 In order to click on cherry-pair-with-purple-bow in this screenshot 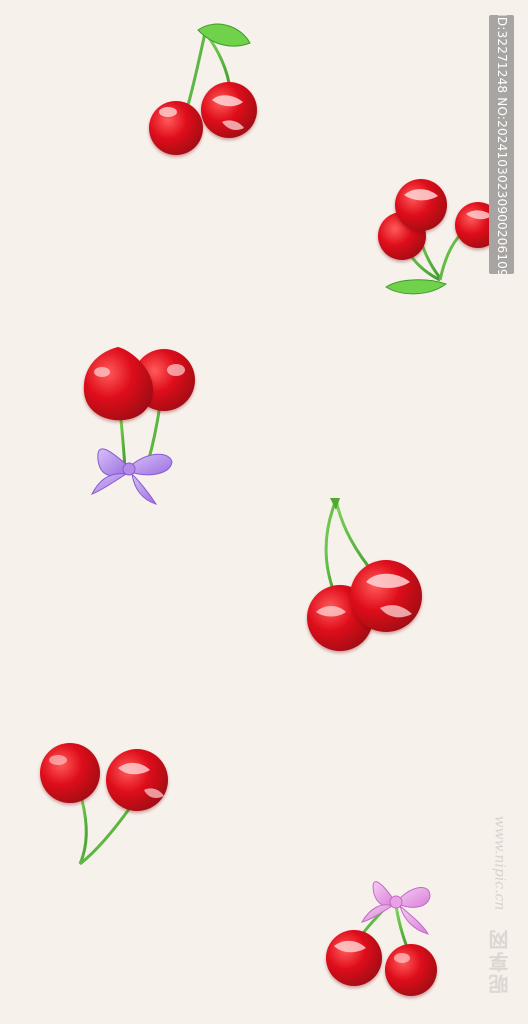, I will do `click(139, 426)`.